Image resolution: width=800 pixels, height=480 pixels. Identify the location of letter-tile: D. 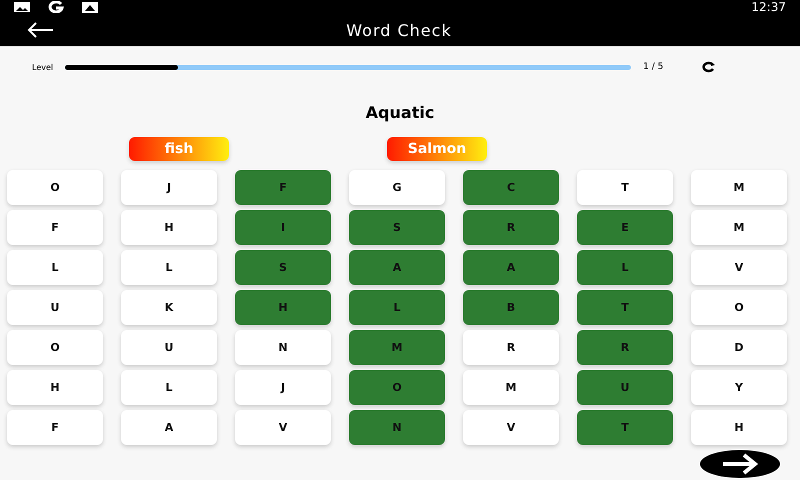
(739, 347).